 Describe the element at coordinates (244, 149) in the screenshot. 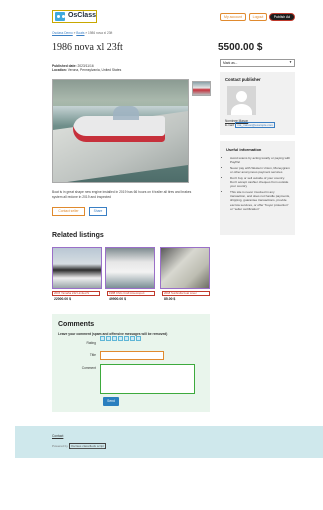

I see `useful-info-heading: Useful information` at that location.